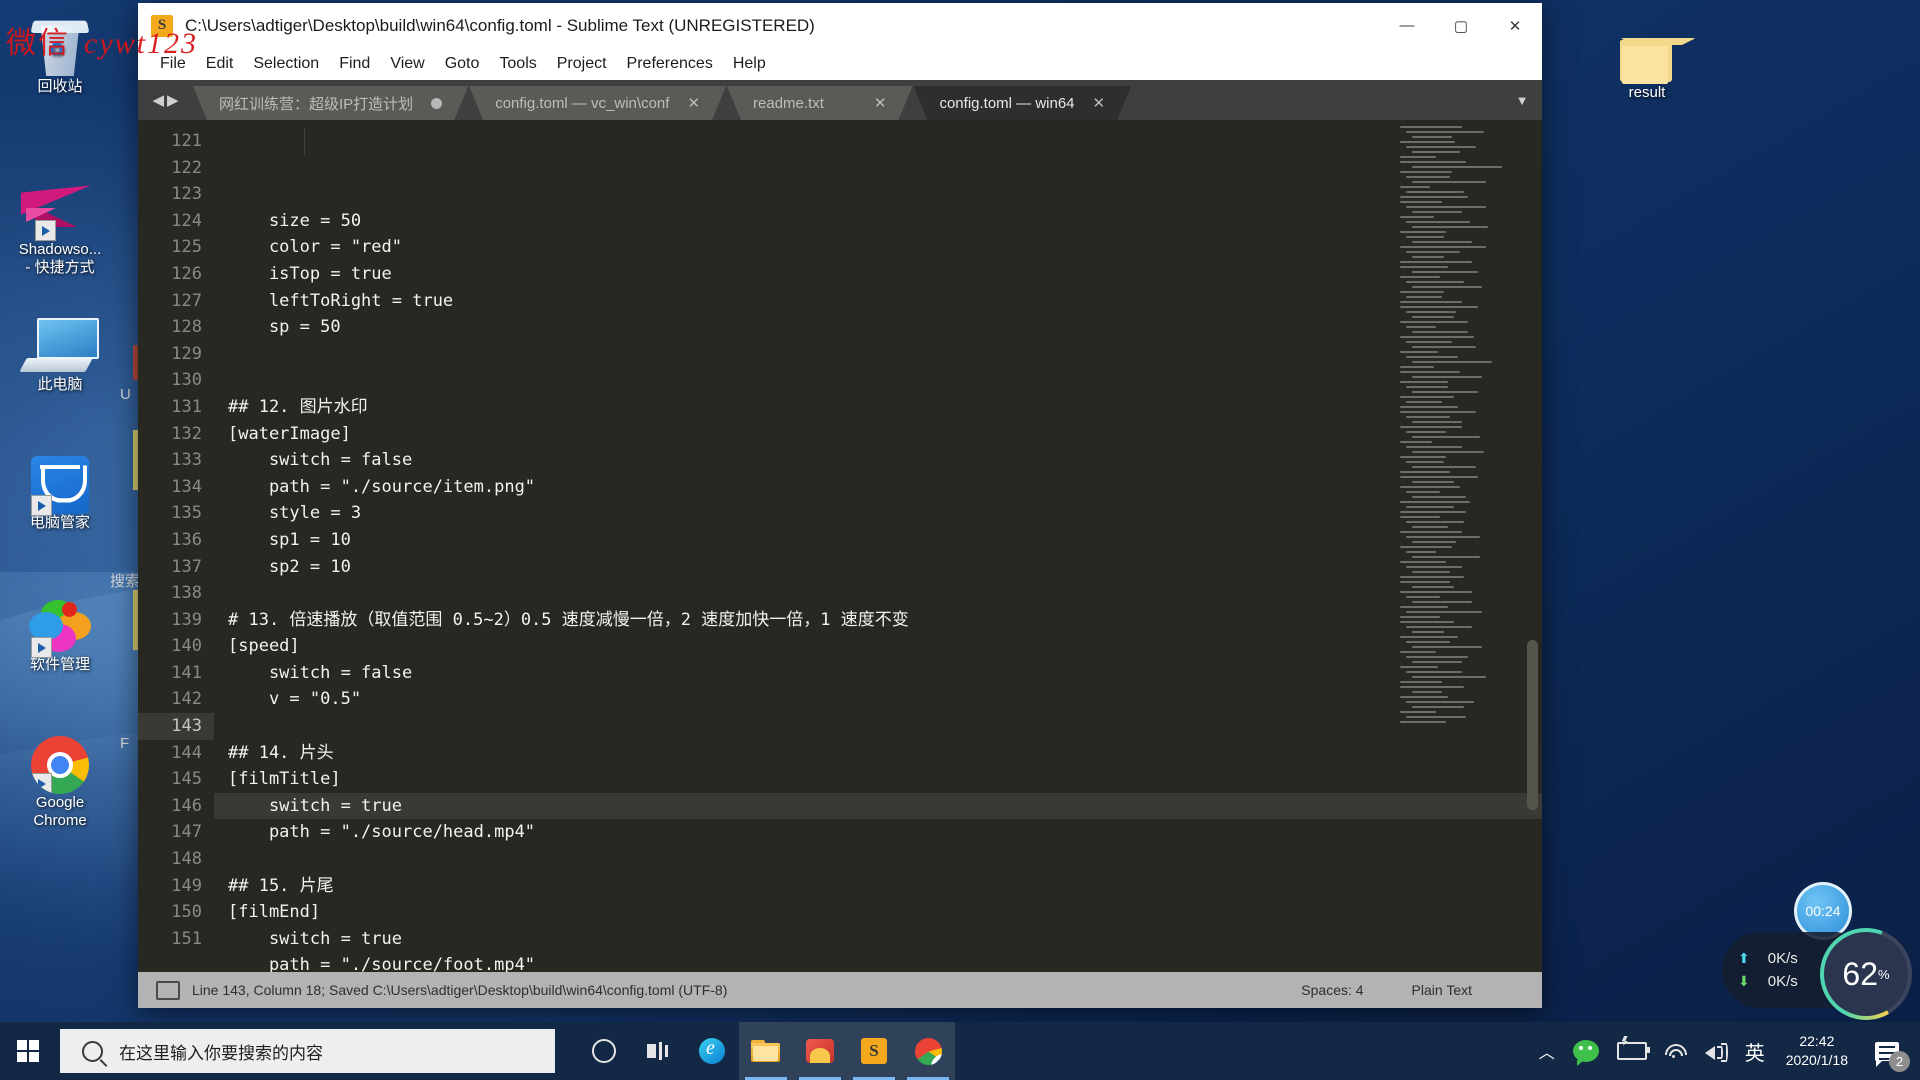 This screenshot has width=1920, height=1080. What do you see at coordinates (1522, 100) in the screenshot?
I see `tab-overflow-menu-icon: ▼` at bounding box center [1522, 100].